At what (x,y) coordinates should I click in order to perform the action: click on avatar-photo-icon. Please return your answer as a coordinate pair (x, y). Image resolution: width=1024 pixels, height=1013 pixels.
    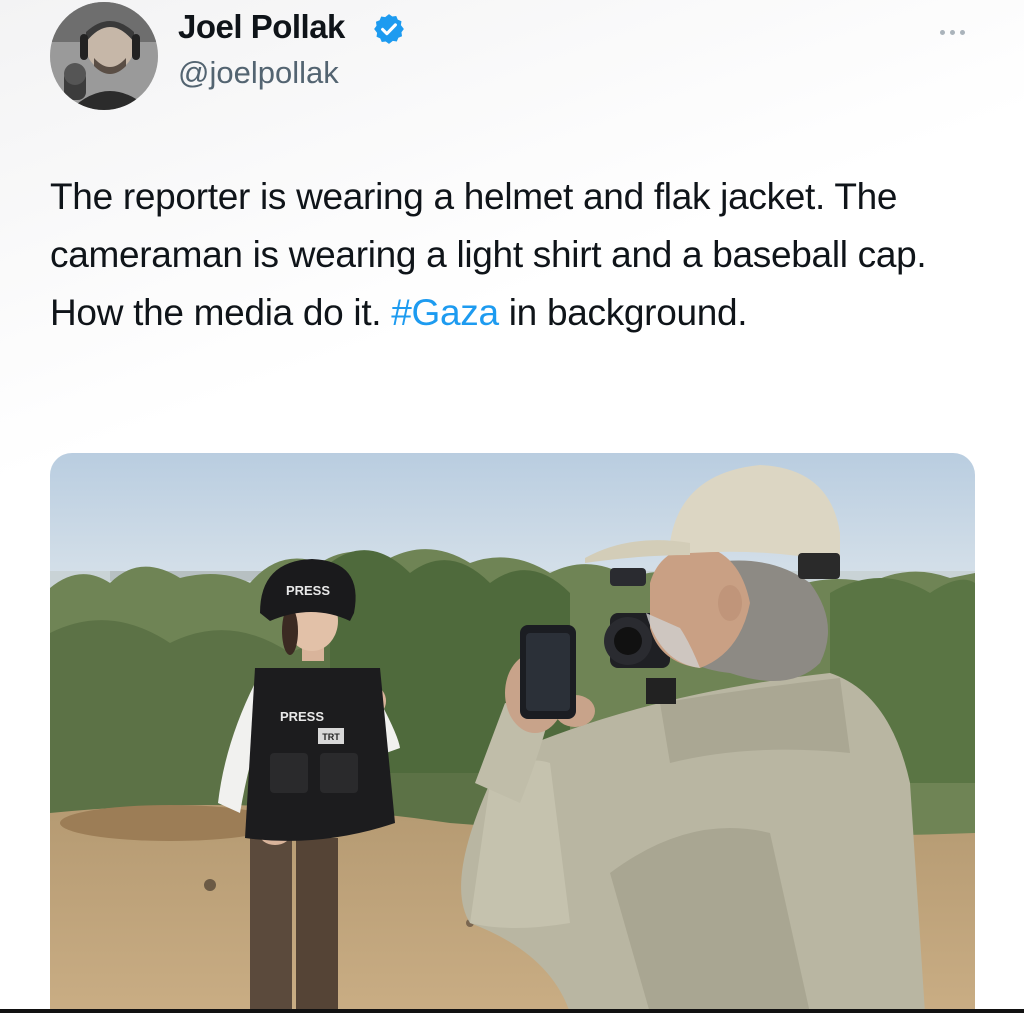
    Looking at the image, I should click on (104, 56).